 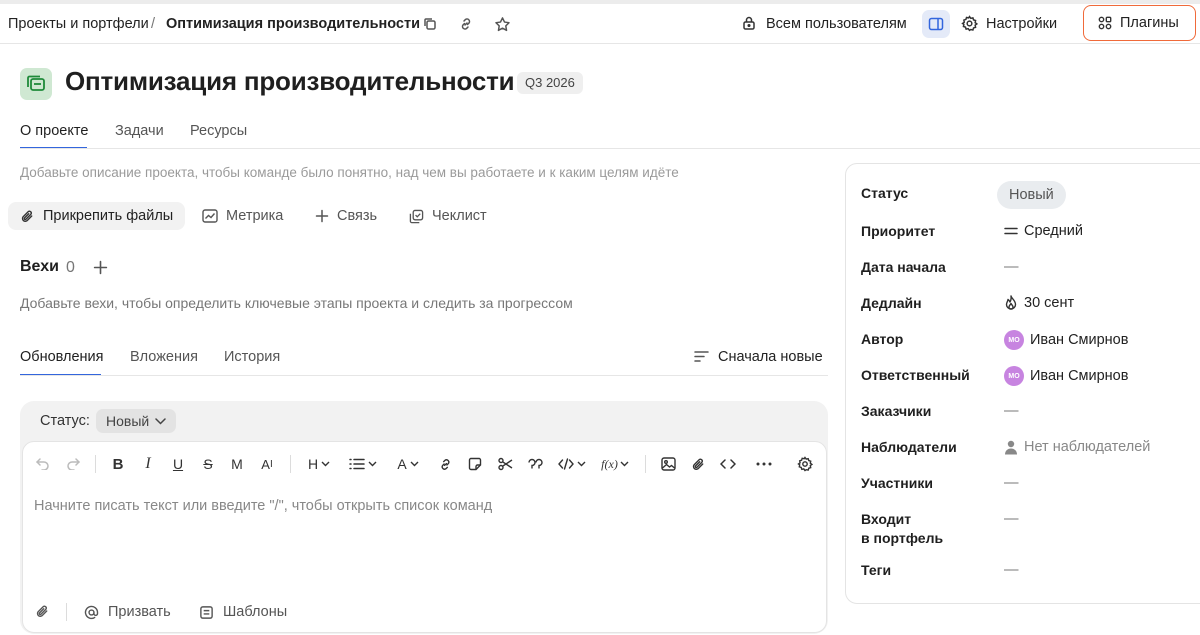 What do you see at coordinates (1031, 195) in the screenshot?
I see `status-prop-value: Новый` at bounding box center [1031, 195].